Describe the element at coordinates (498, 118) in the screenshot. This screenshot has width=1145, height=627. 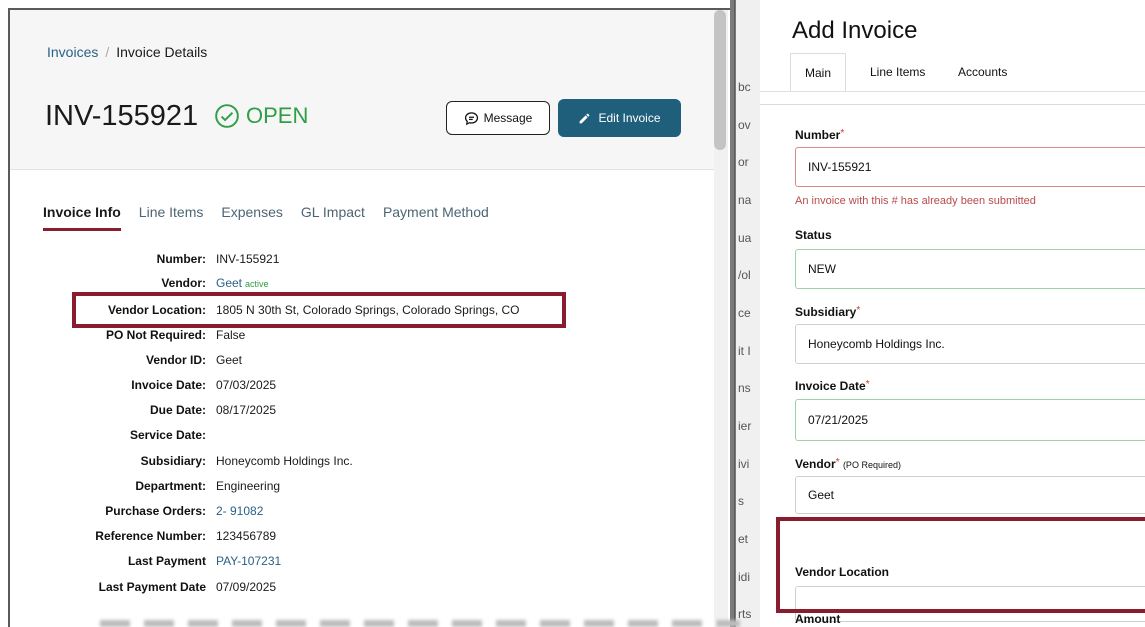
I see `message-button: Message` at that location.